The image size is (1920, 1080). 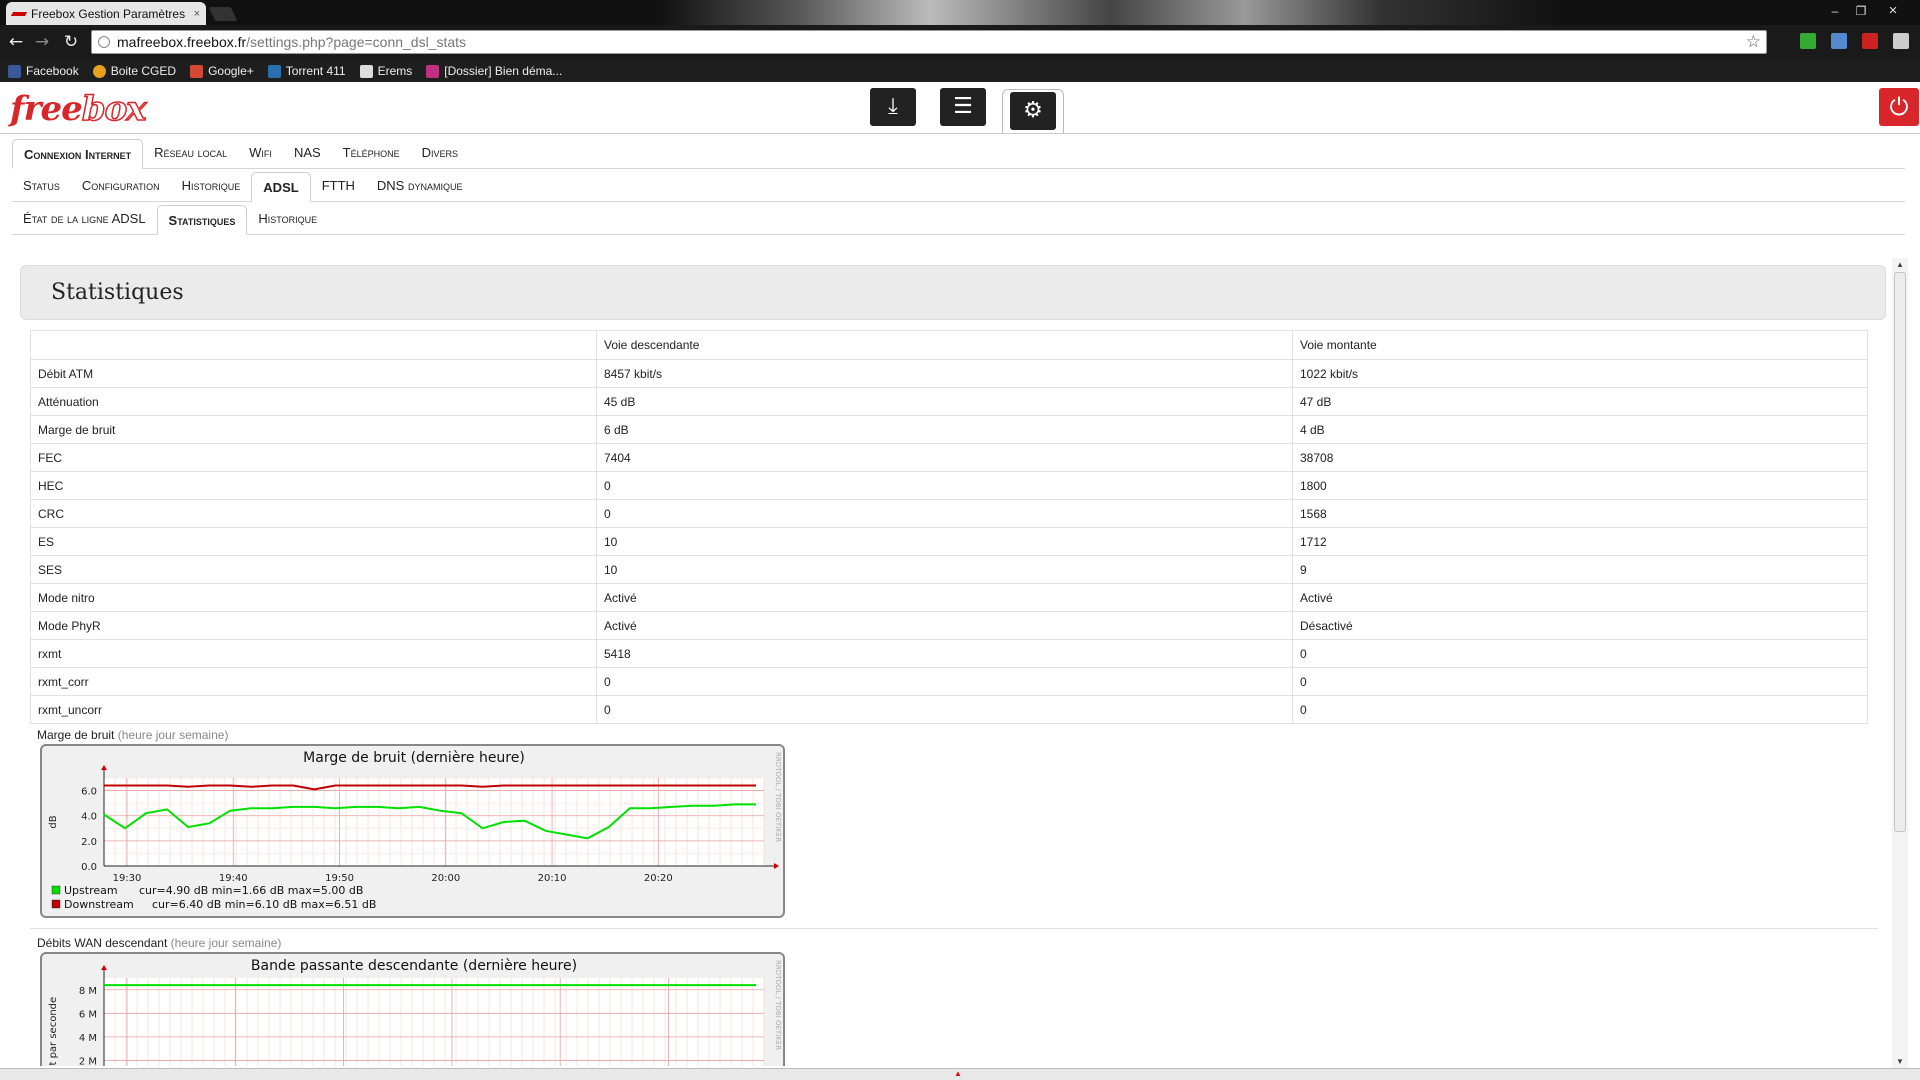 What do you see at coordinates (1580, 485) in the screenshot?
I see `stat-upstream-value: 1800` at bounding box center [1580, 485].